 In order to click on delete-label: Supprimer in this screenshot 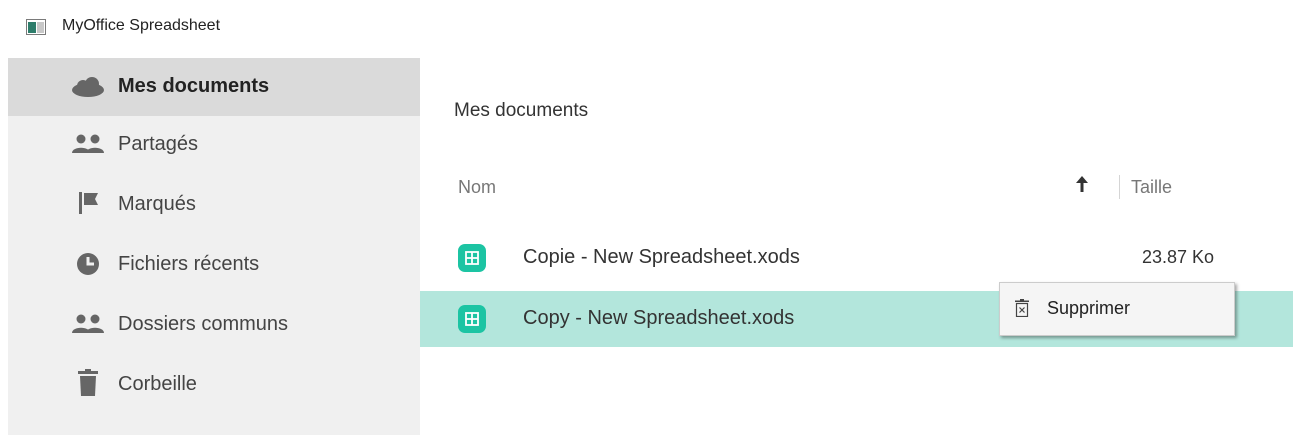, I will do `click(1089, 308)`.